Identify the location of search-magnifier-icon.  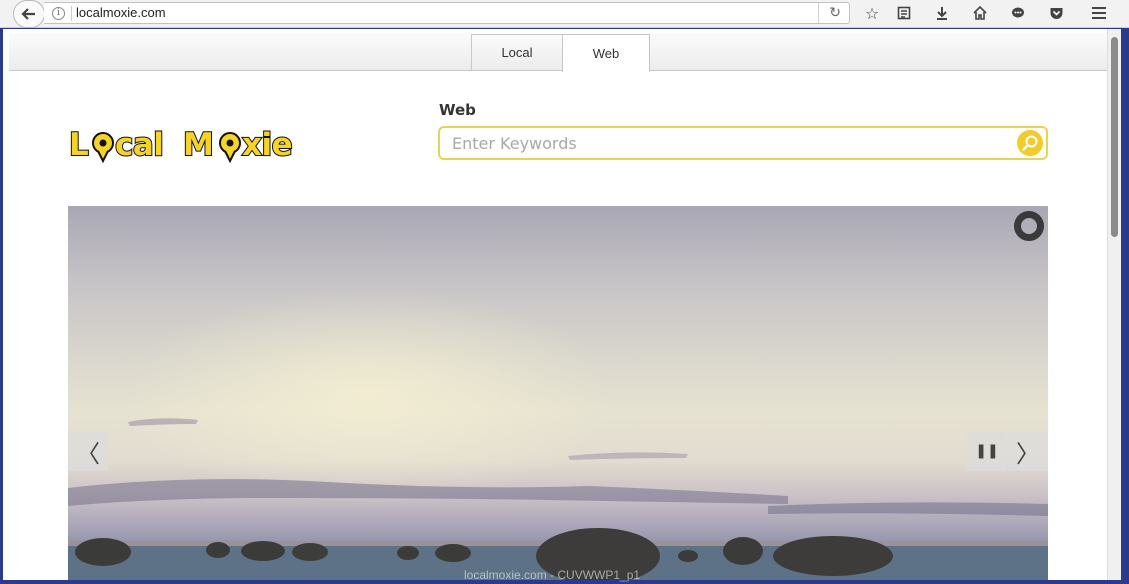
(1030, 143).